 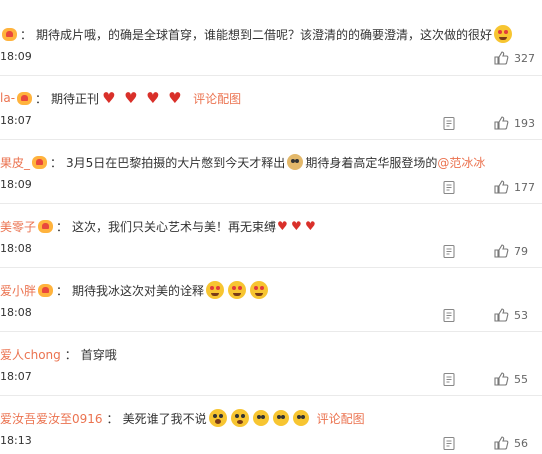 I want to click on comment-actions: 193, so click(x=491, y=123).